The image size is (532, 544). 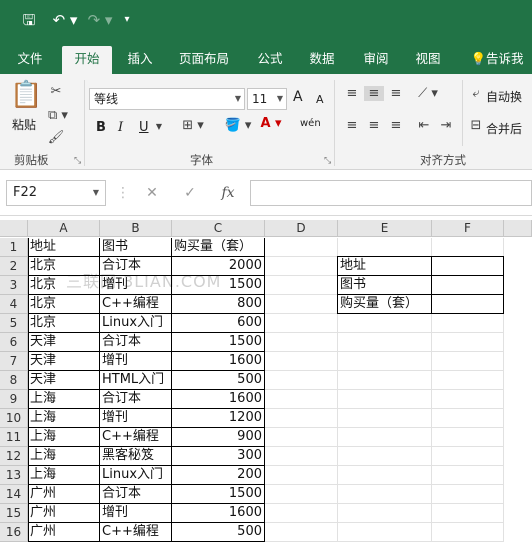 I want to click on cell-f2, so click(x=468, y=266).